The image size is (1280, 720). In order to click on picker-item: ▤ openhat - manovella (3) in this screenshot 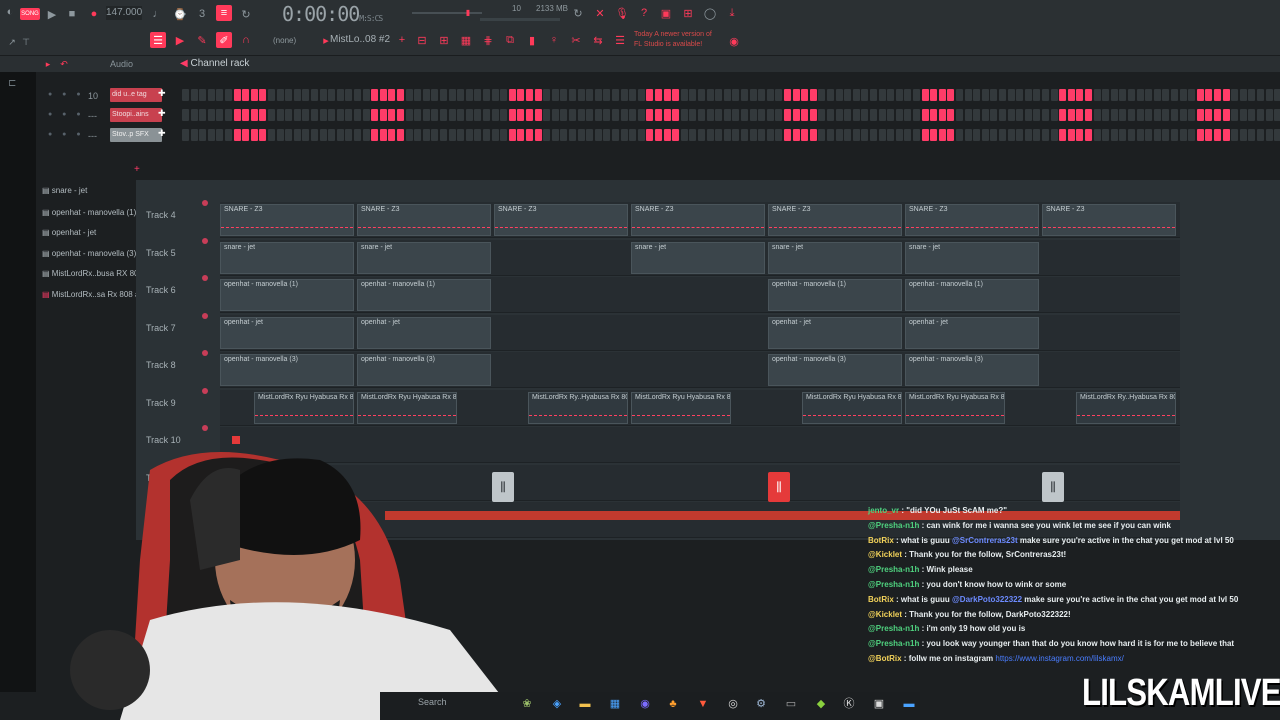, I will do `click(89, 253)`.